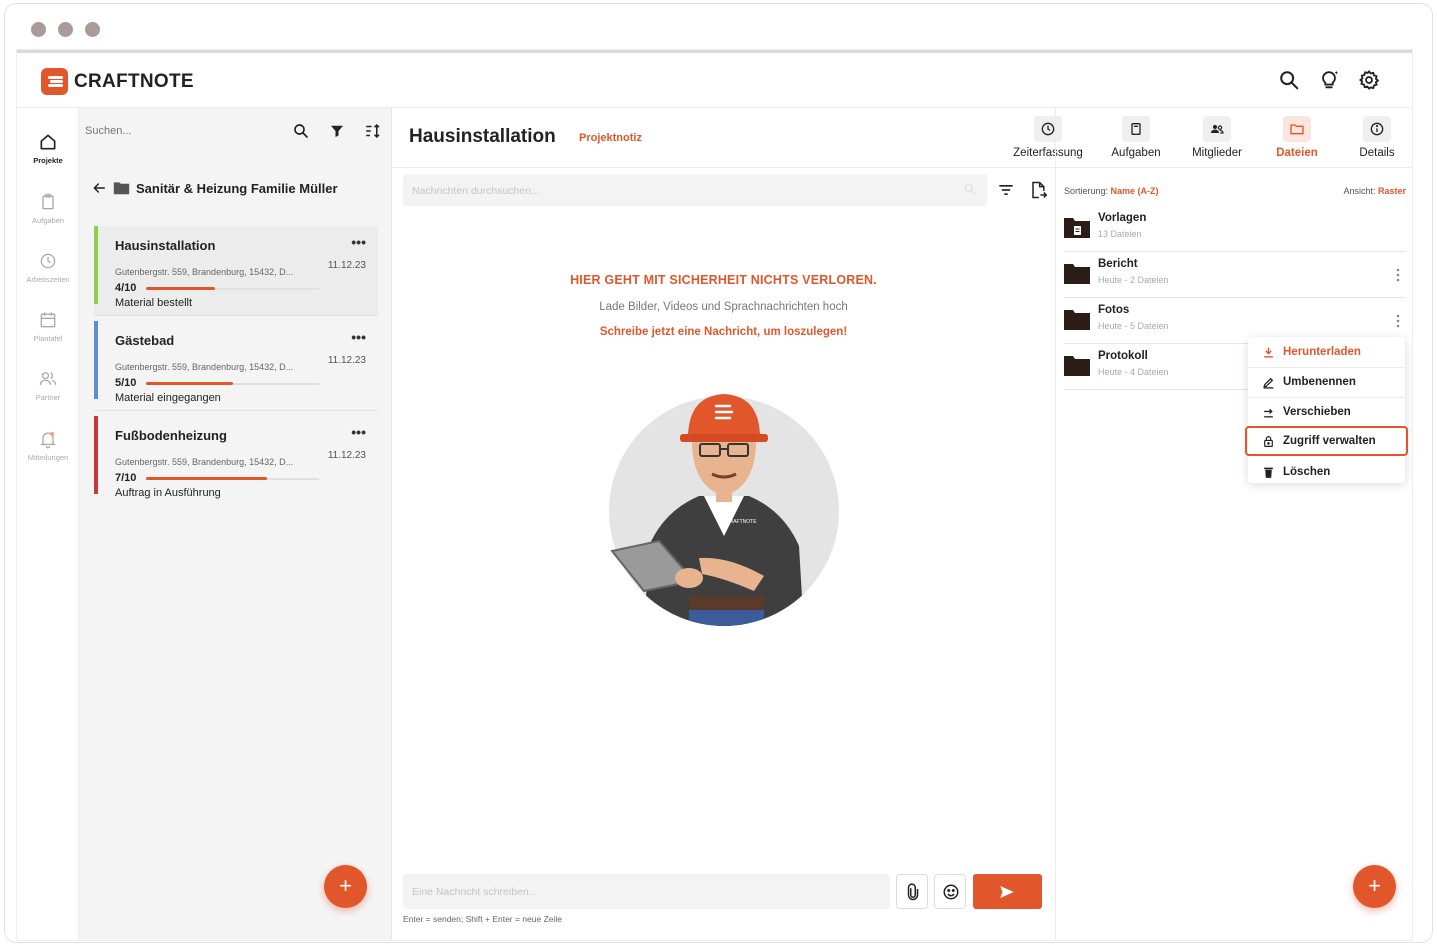 The width and height of the screenshot is (1437, 947). What do you see at coordinates (1135, 191) in the screenshot?
I see `sort-dropdown: Name (A-Z)` at bounding box center [1135, 191].